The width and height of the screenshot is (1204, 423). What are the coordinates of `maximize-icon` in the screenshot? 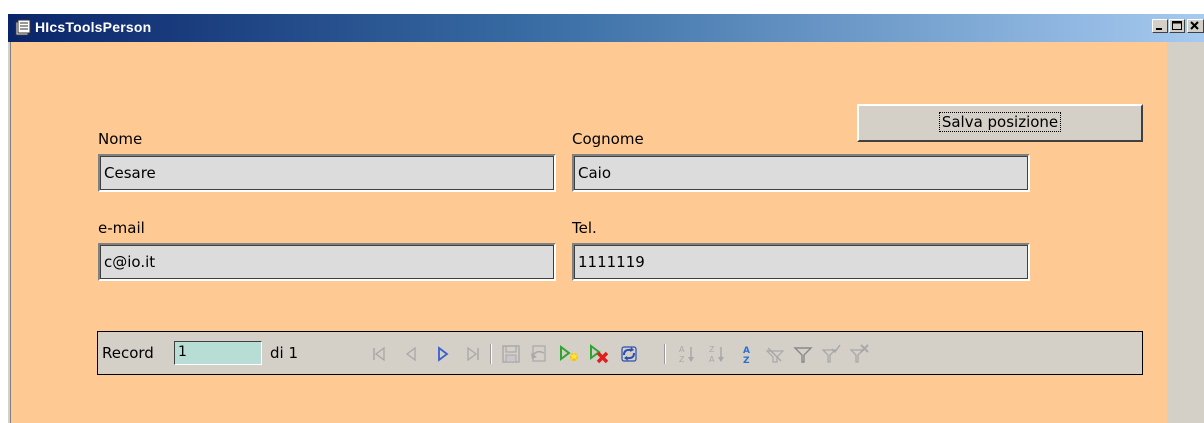 It's located at (1177, 25).